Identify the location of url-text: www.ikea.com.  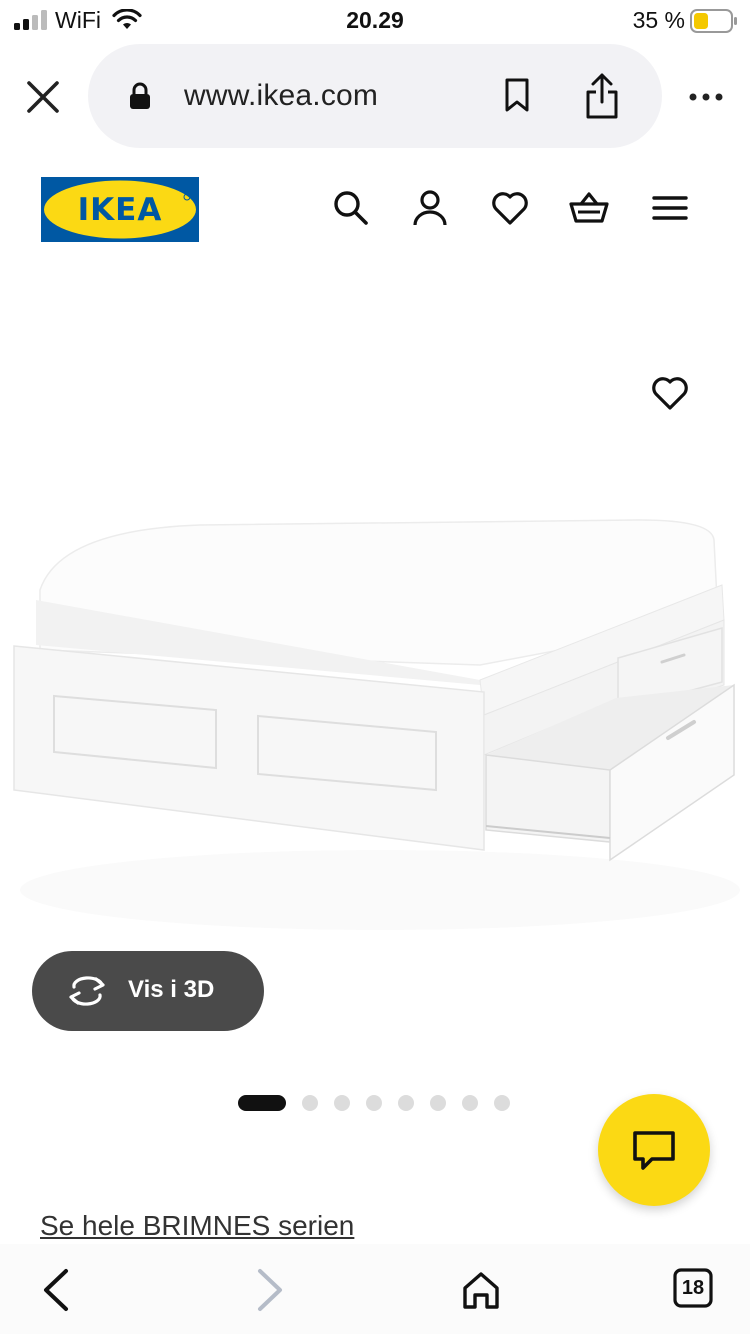
(281, 96).